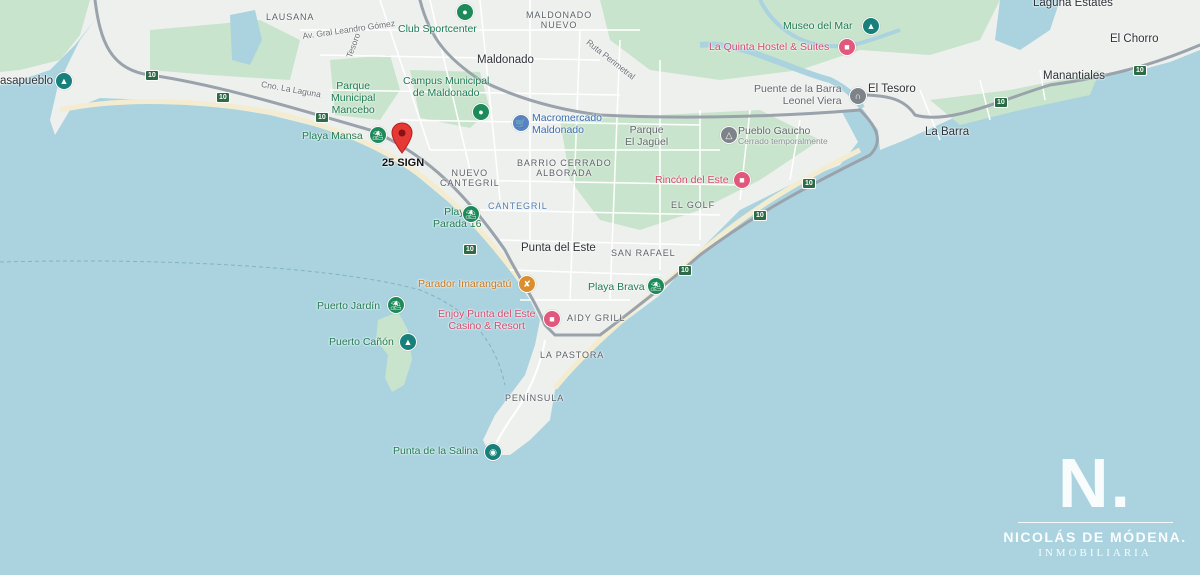 The image size is (1200, 575). Describe the element at coordinates (470, 178) in the screenshot. I see `area-label-nuevo-cantegril: NUEVO CANTEGRIL` at that location.